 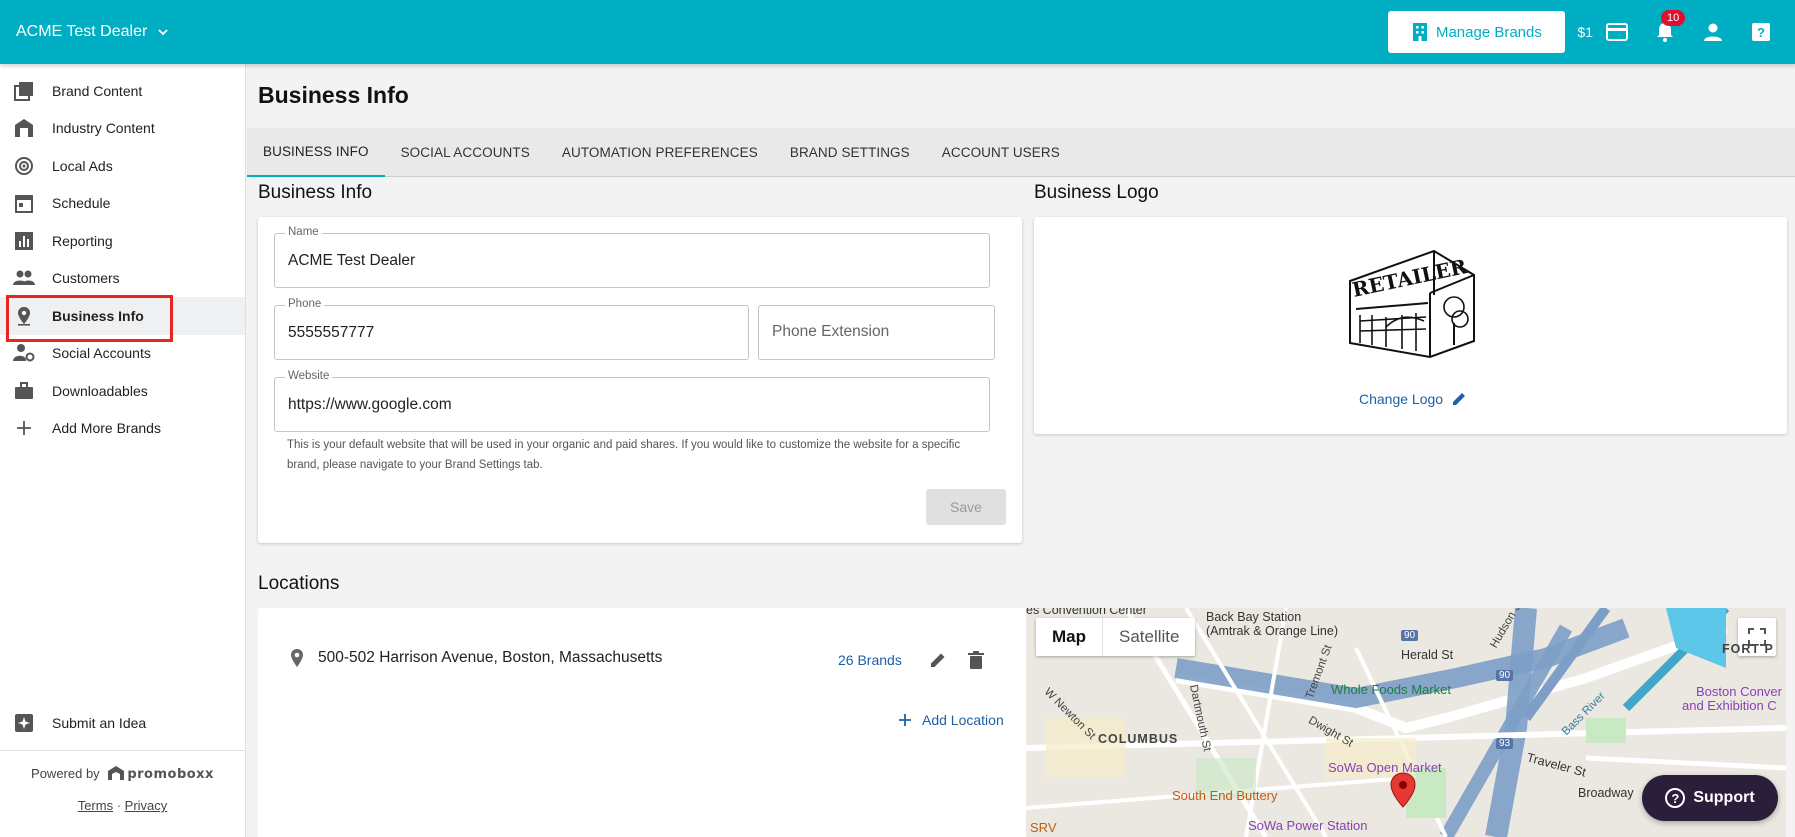 What do you see at coordinates (24, 391) in the screenshot?
I see `briefcase-icon` at bounding box center [24, 391].